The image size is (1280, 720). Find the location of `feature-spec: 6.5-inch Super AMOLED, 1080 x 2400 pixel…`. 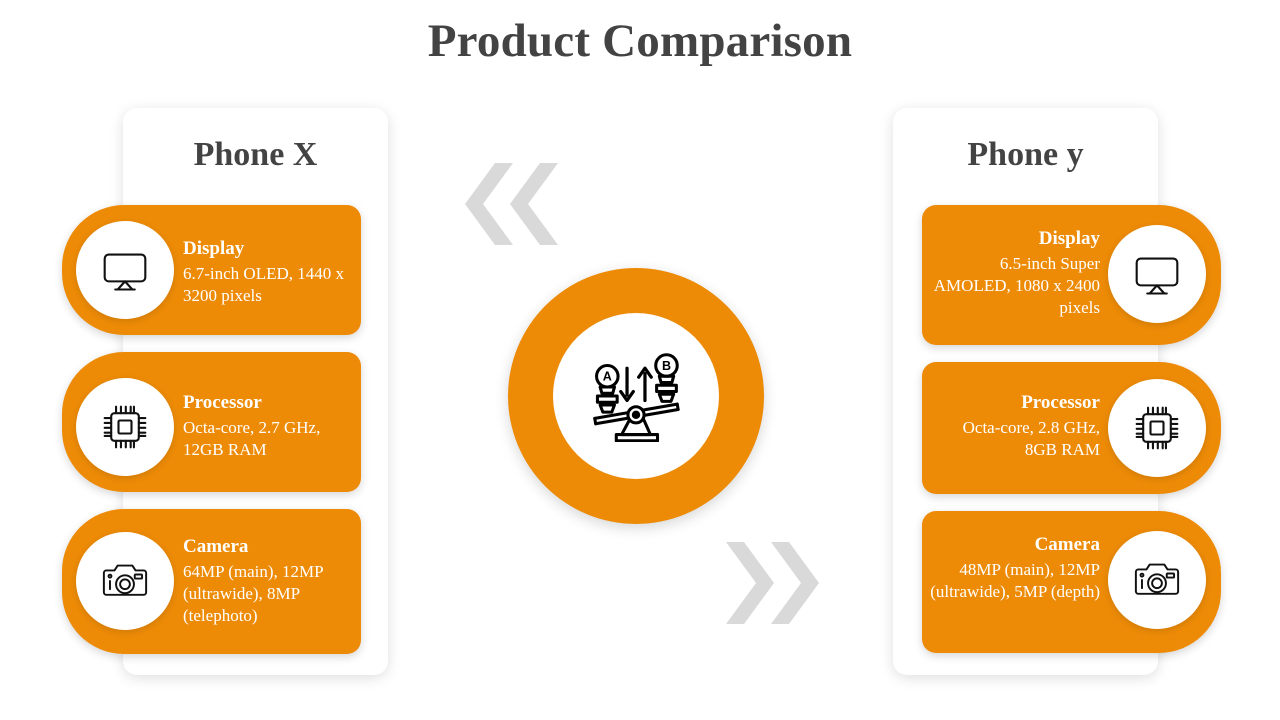

feature-spec: 6.5-inch Super AMOLED, 1080 x 2400 pixel… is located at coordinates (1016, 285).